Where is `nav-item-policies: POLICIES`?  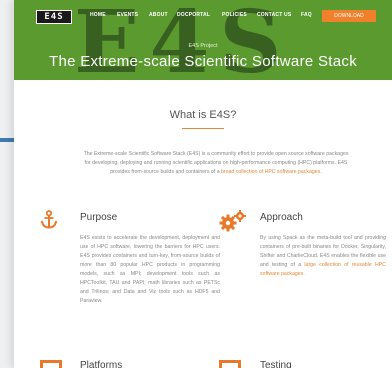
nav-item-policies: POLICIES is located at coordinates (234, 15).